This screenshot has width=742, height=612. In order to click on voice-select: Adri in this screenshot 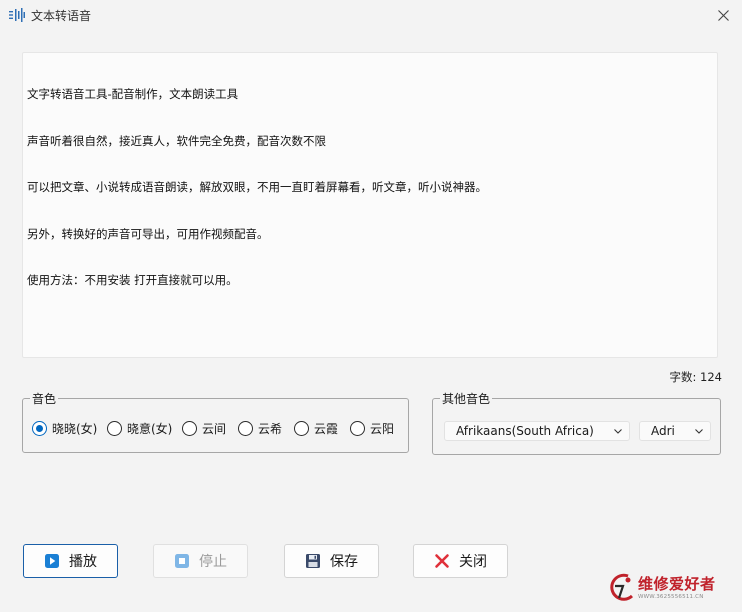, I will do `click(675, 431)`.